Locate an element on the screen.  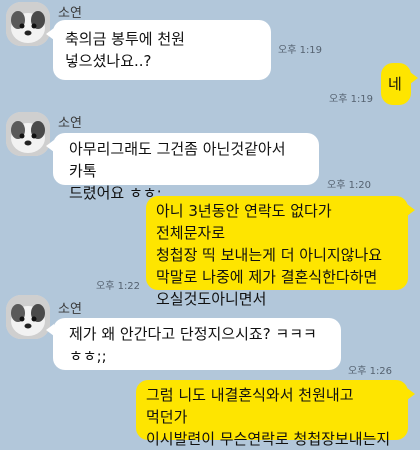
message-bubble-sent: 네 is located at coordinates (396, 84).